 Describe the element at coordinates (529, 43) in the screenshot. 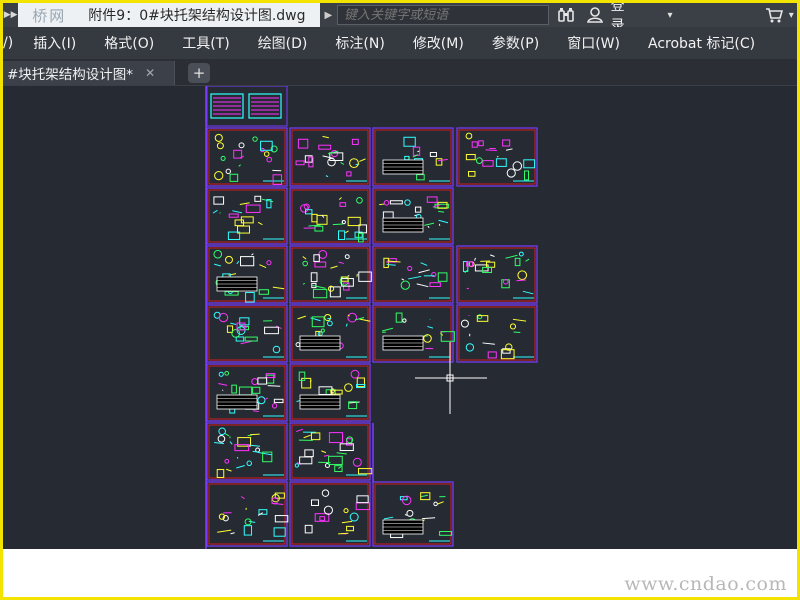

I see `menu-item-parametric: 参数(P)` at that location.